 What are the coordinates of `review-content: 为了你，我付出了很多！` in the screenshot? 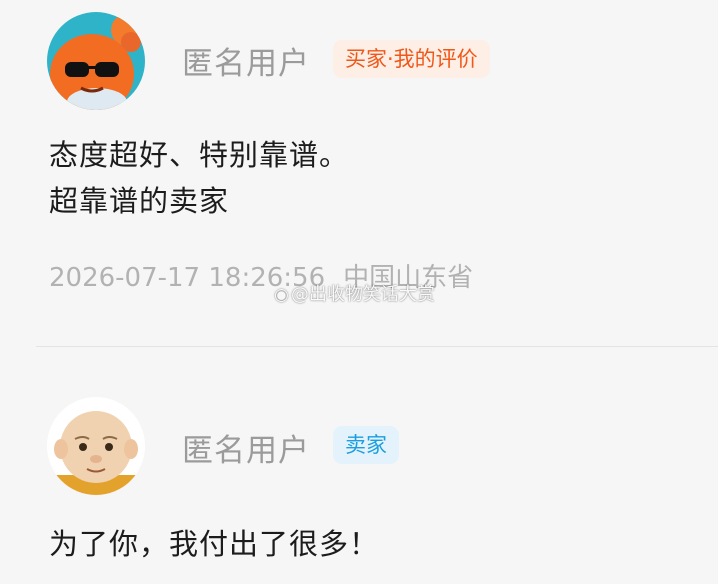 It's located at (214, 544).